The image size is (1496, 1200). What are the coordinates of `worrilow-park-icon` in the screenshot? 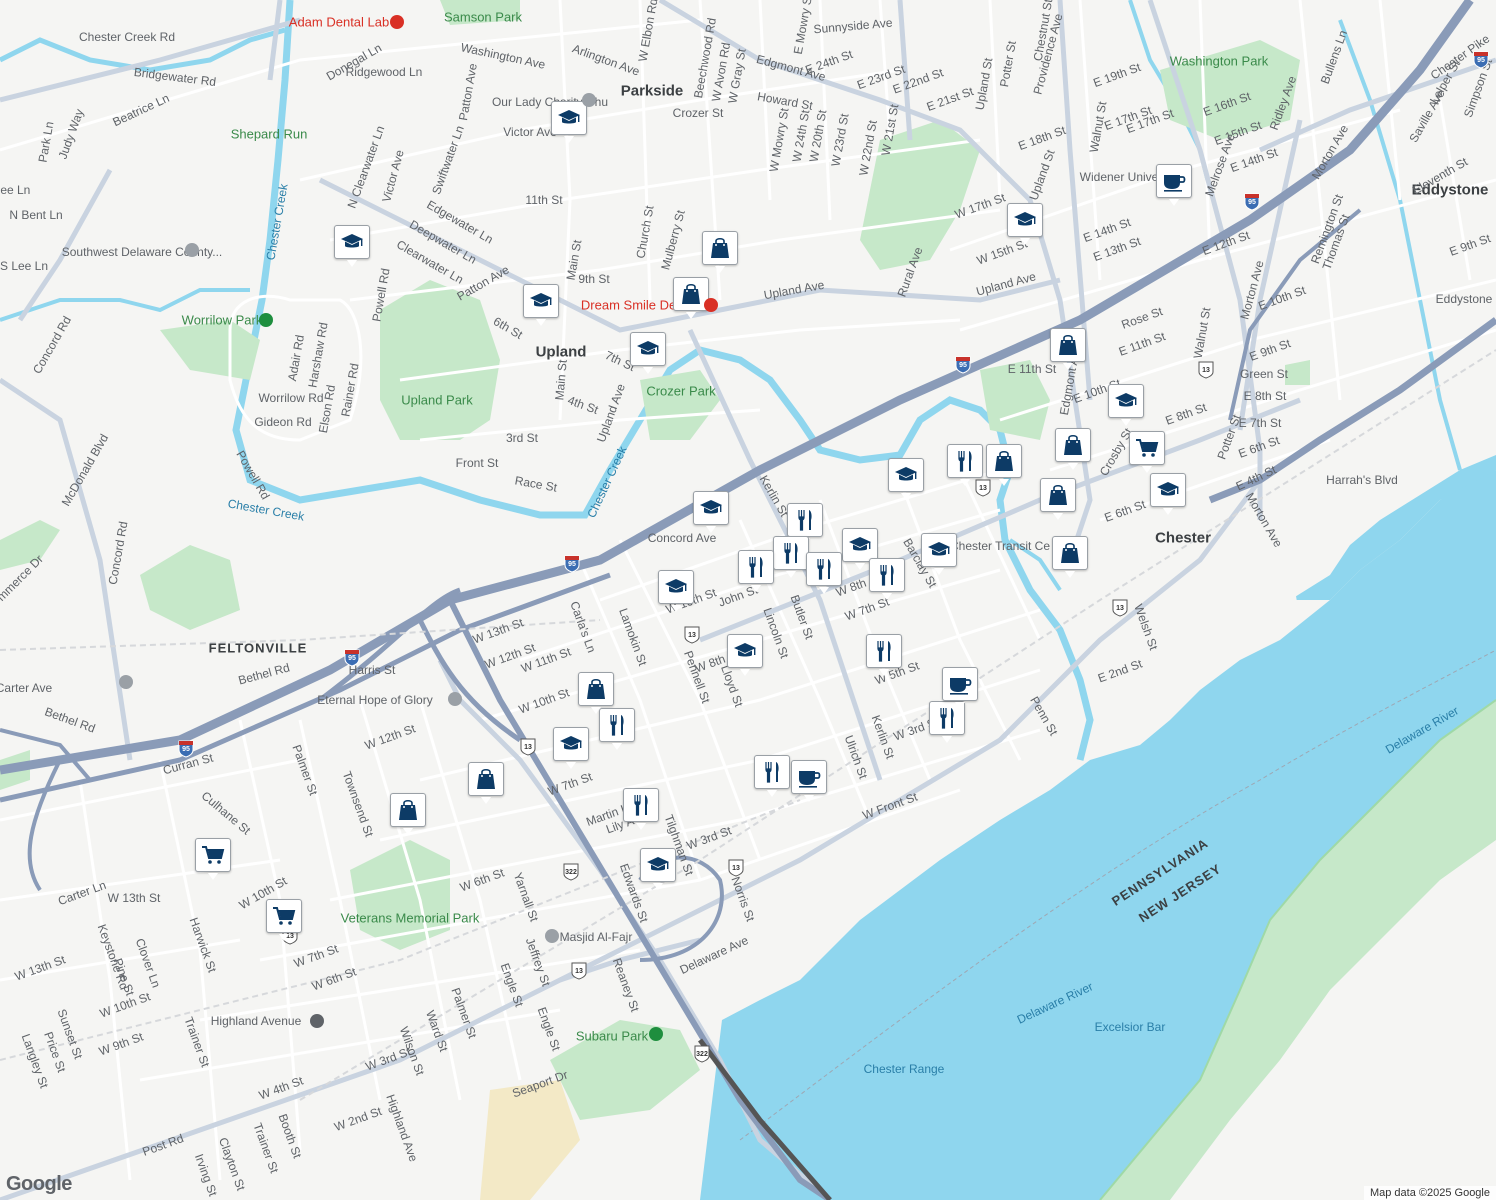 It's located at (266, 320).